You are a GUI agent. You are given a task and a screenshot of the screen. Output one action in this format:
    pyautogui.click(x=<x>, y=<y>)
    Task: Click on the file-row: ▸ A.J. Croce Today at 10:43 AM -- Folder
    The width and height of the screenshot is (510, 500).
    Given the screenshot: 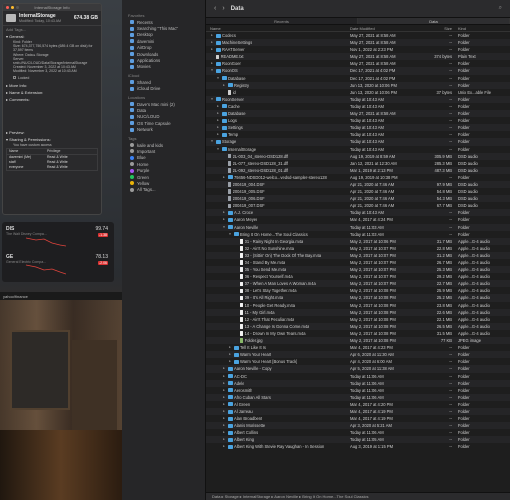 What is the action you would take?
    pyautogui.click(x=358, y=213)
    